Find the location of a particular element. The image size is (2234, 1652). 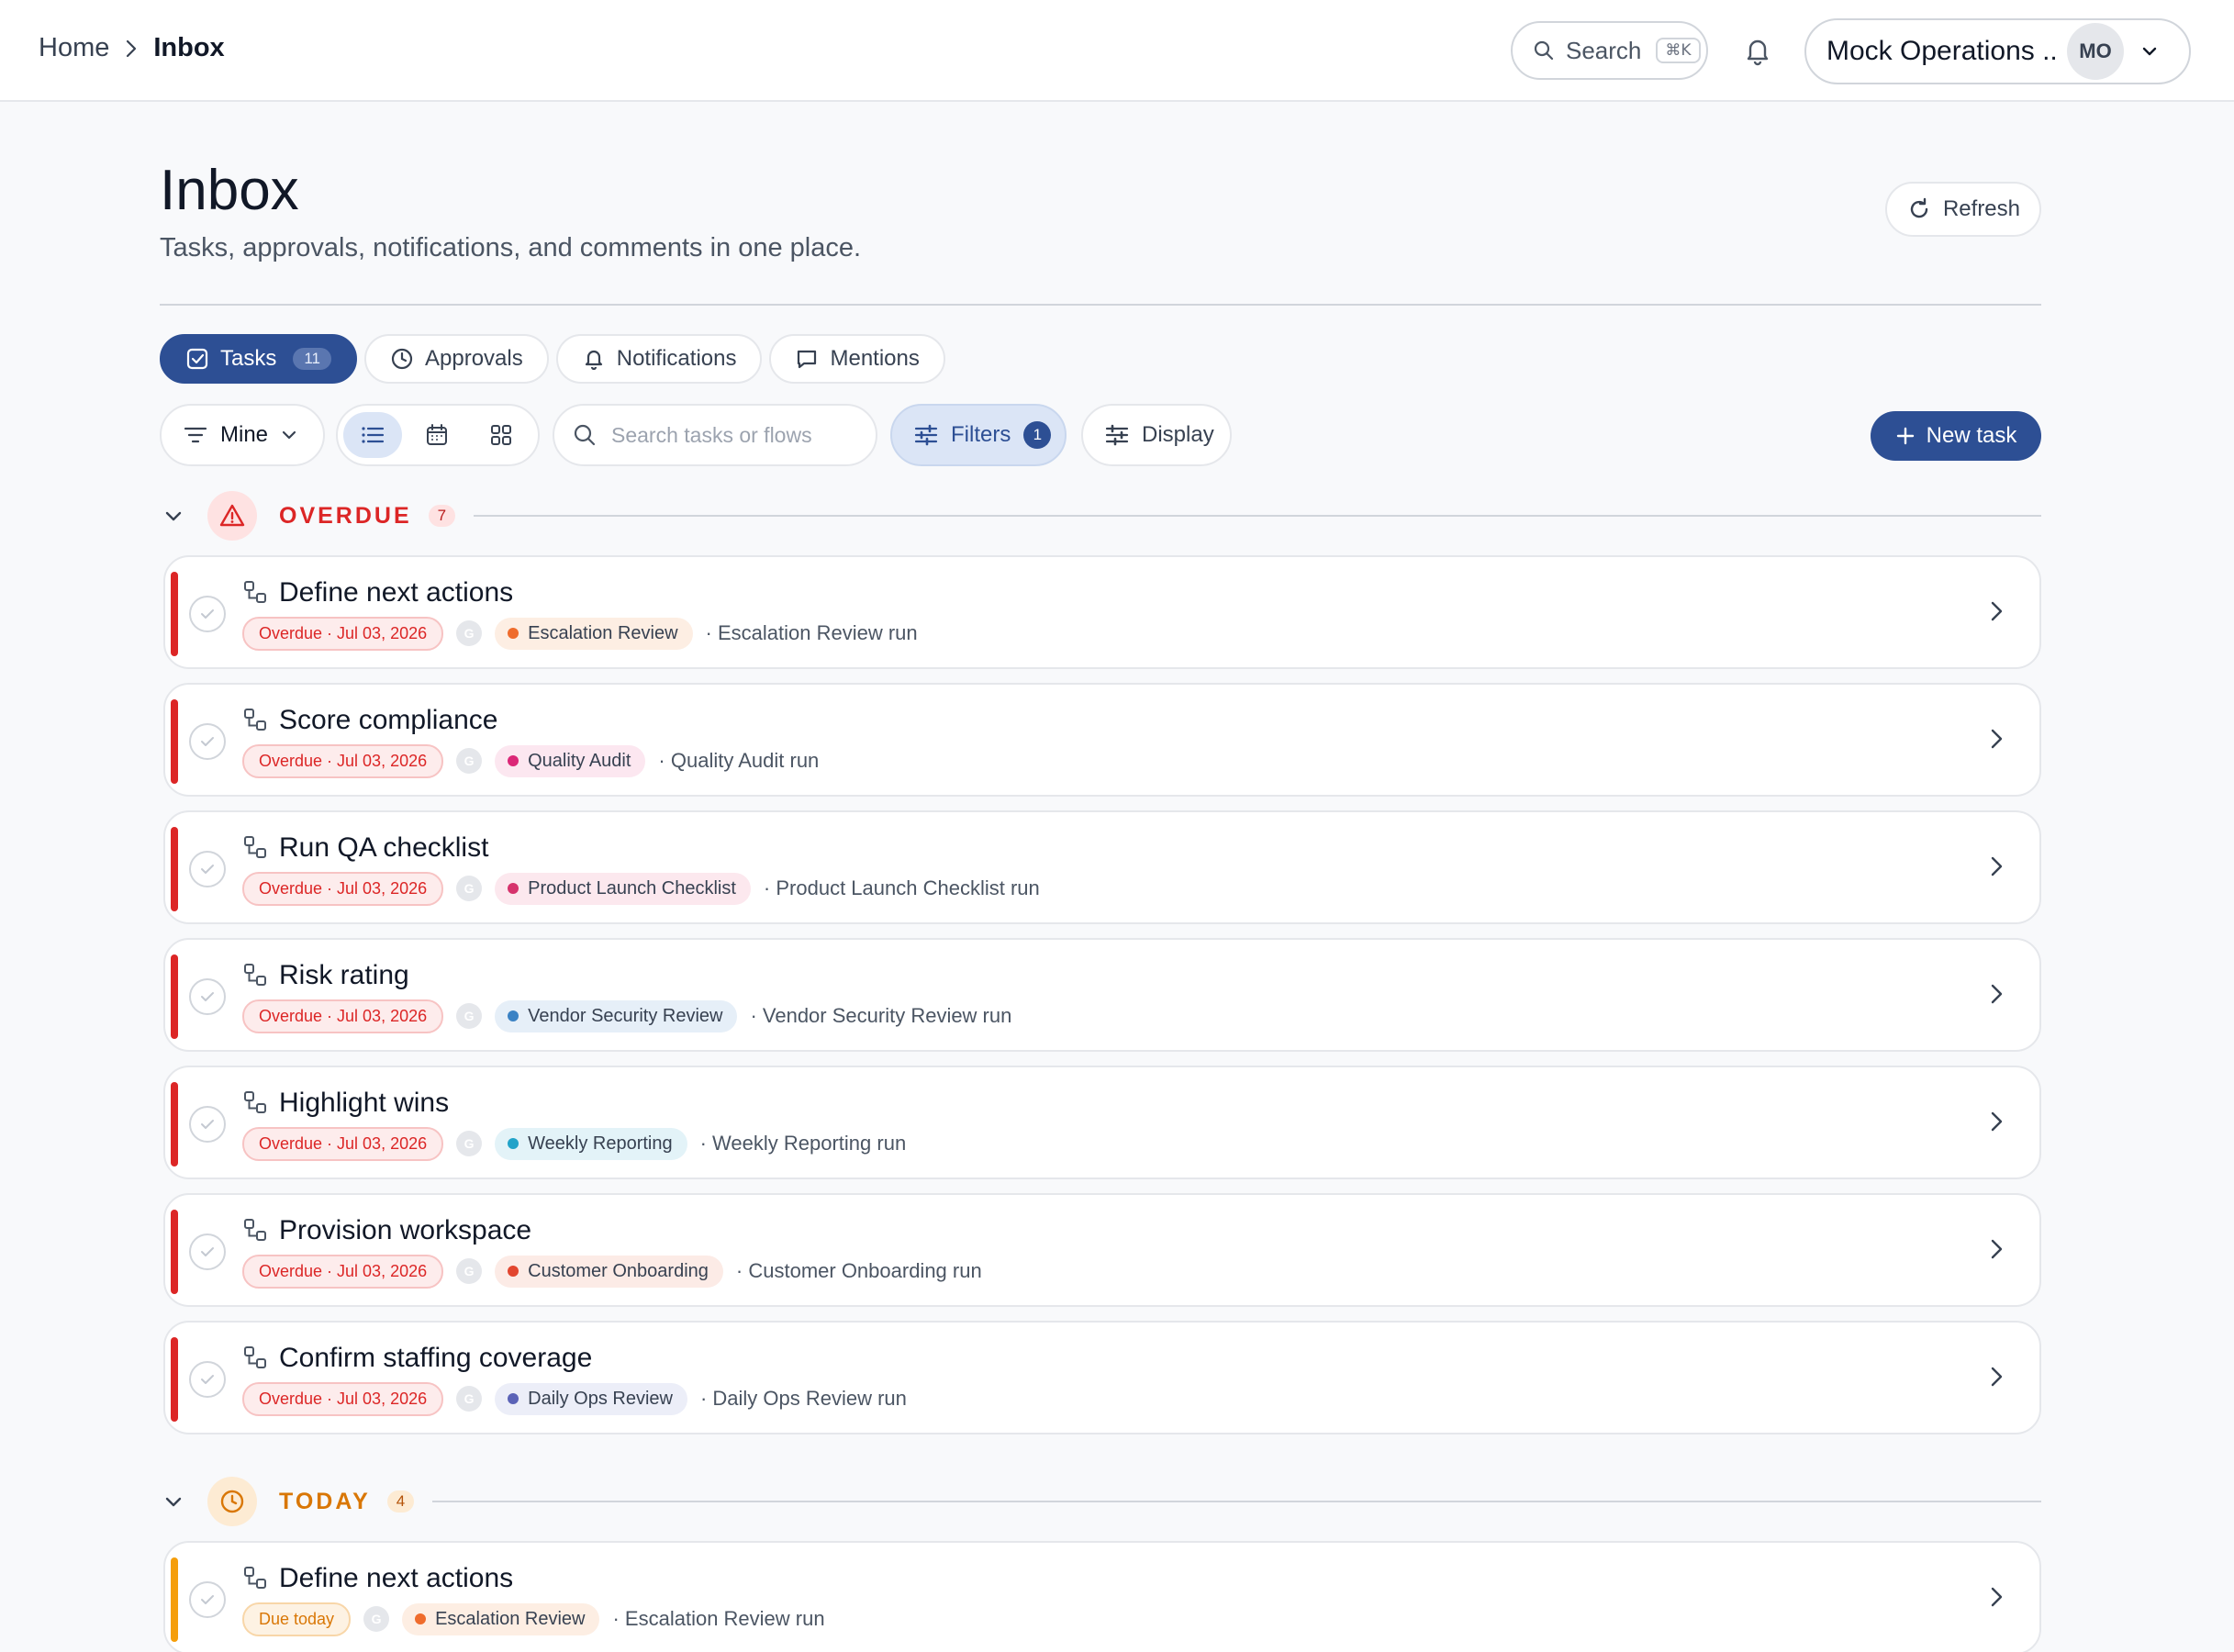

display-label: Display is located at coordinates (1178, 435).